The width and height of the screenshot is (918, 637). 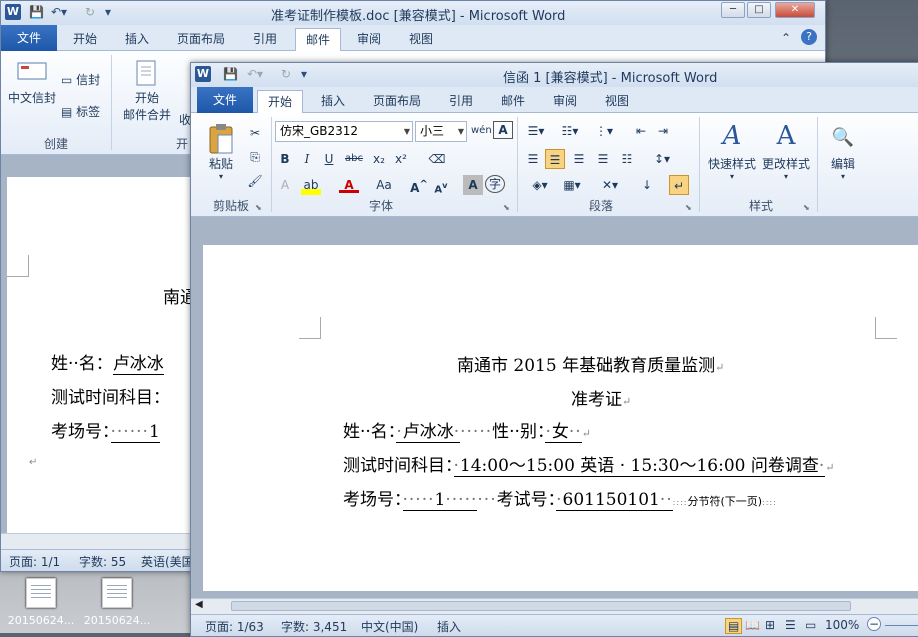 What do you see at coordinates (314, 626) in the screenshot?
I see `word-count: 字数: 3,451` at bounding box center [314, 626].